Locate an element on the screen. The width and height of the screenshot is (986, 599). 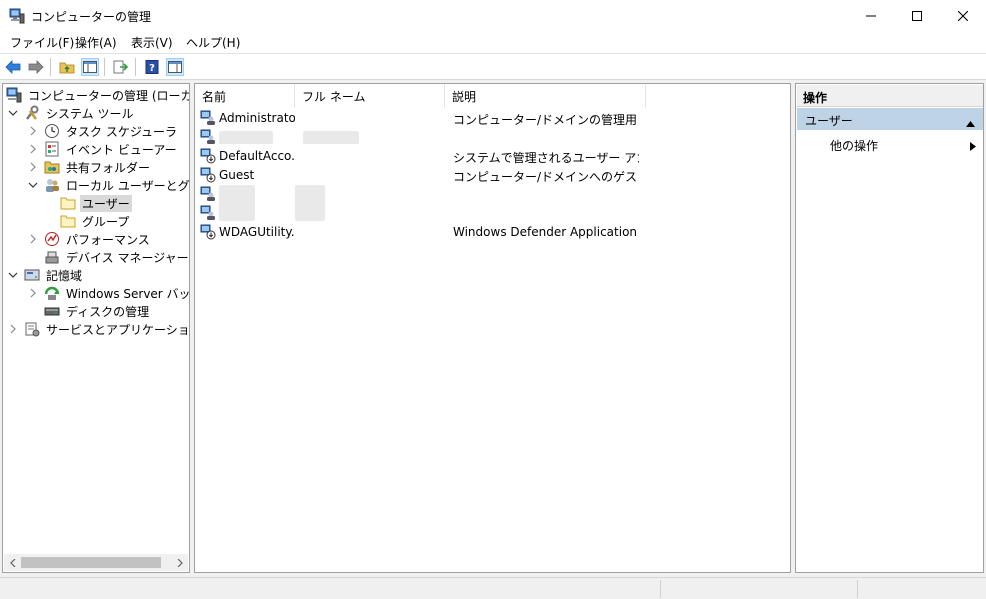
maximize-button is located at coordinates (917, 15).